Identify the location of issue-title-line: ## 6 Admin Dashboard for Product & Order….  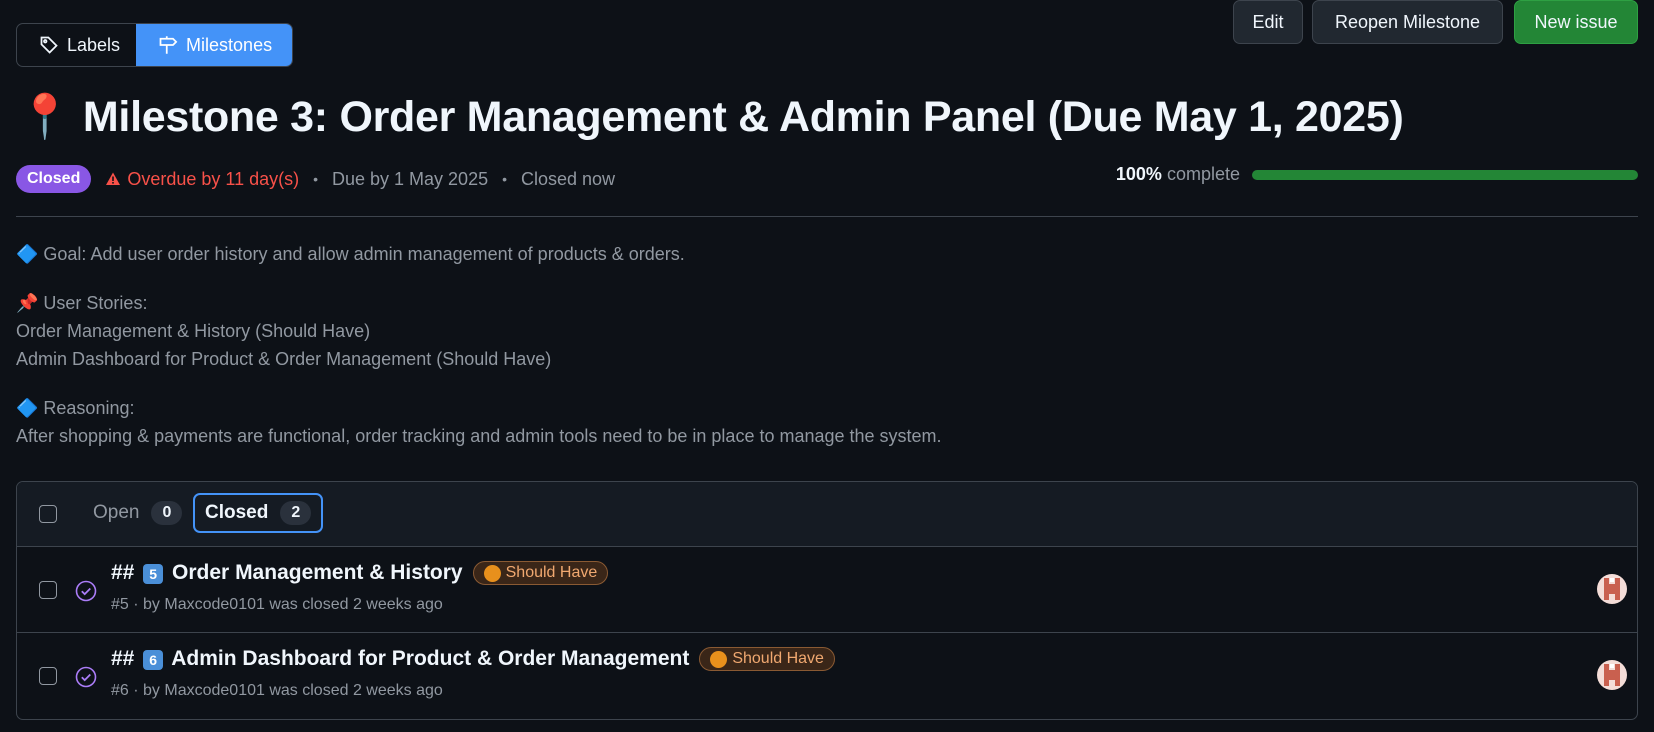
(473, 659).